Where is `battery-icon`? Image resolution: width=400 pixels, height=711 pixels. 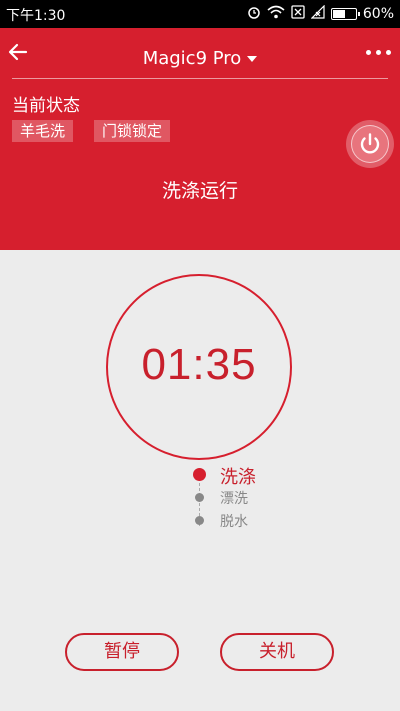 battery-icon is located at coordinates (345, 14).